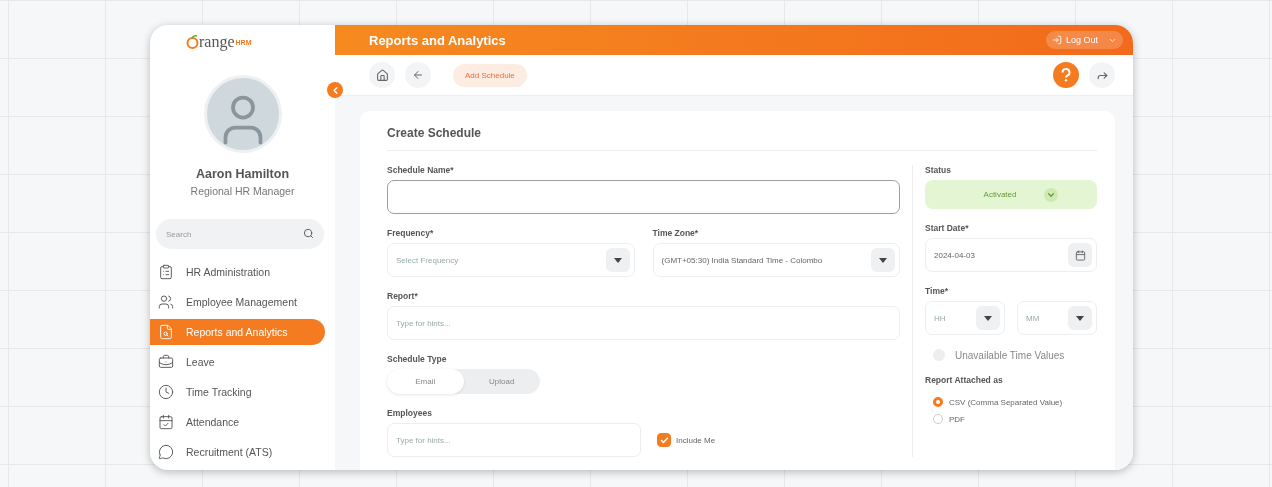 This screenshot has width=1272, height=487. I want to click on question-mark-icon, so click(1066, 75).